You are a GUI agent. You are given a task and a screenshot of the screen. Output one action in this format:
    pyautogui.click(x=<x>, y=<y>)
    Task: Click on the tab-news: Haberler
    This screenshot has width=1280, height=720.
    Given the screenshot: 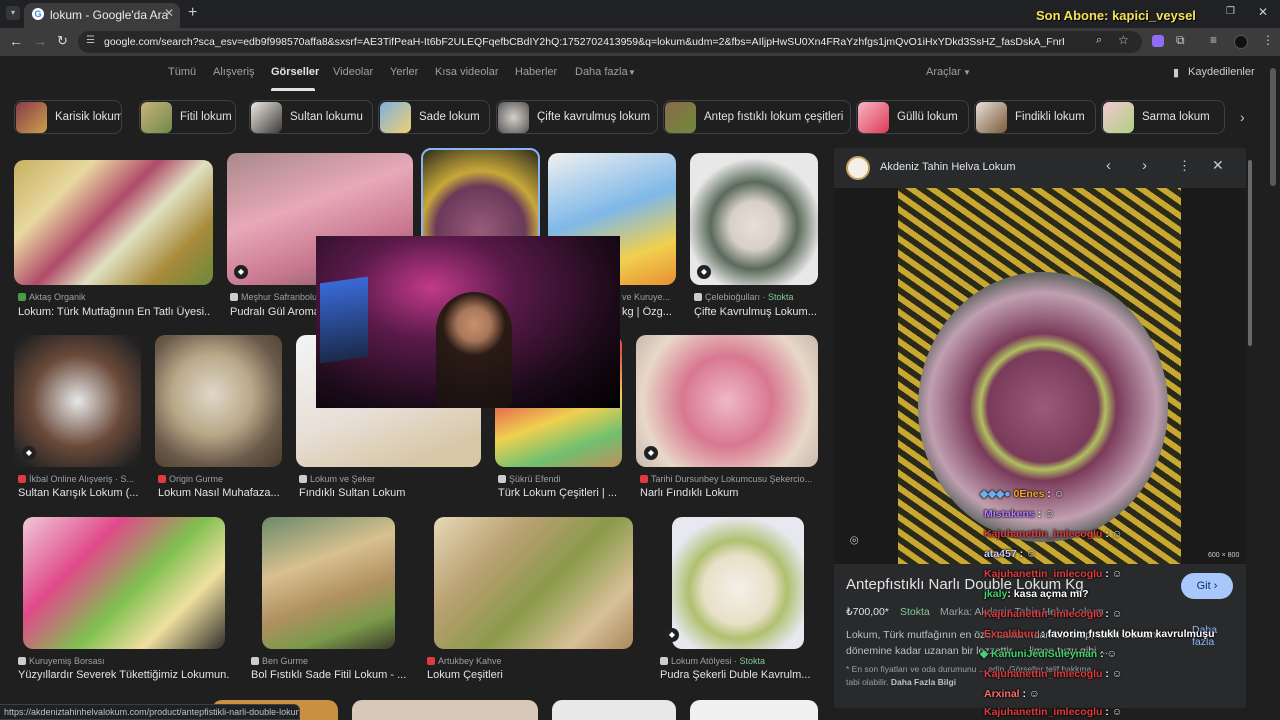 What is the action you would take?
    pyautogui.click(x=536, y=72)
    